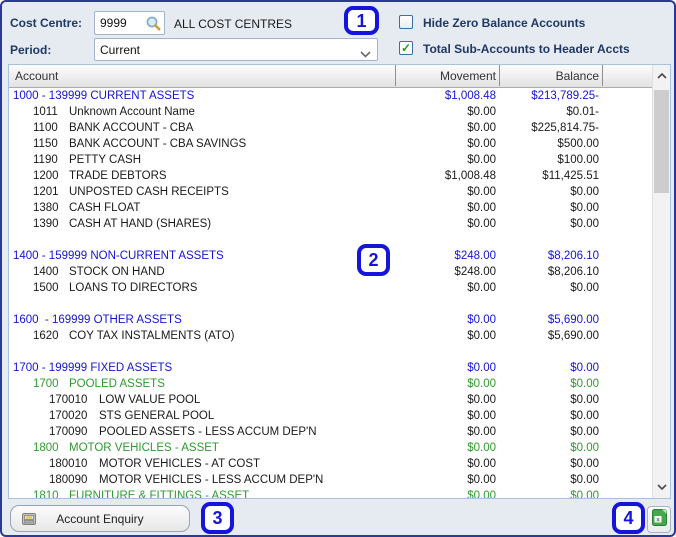 The height and width of the screenshot is (537, 676). What do you see at coordinates (46, 224) in the screenshot?
I see `account-code: 1390` at bounding box center [46, 224].